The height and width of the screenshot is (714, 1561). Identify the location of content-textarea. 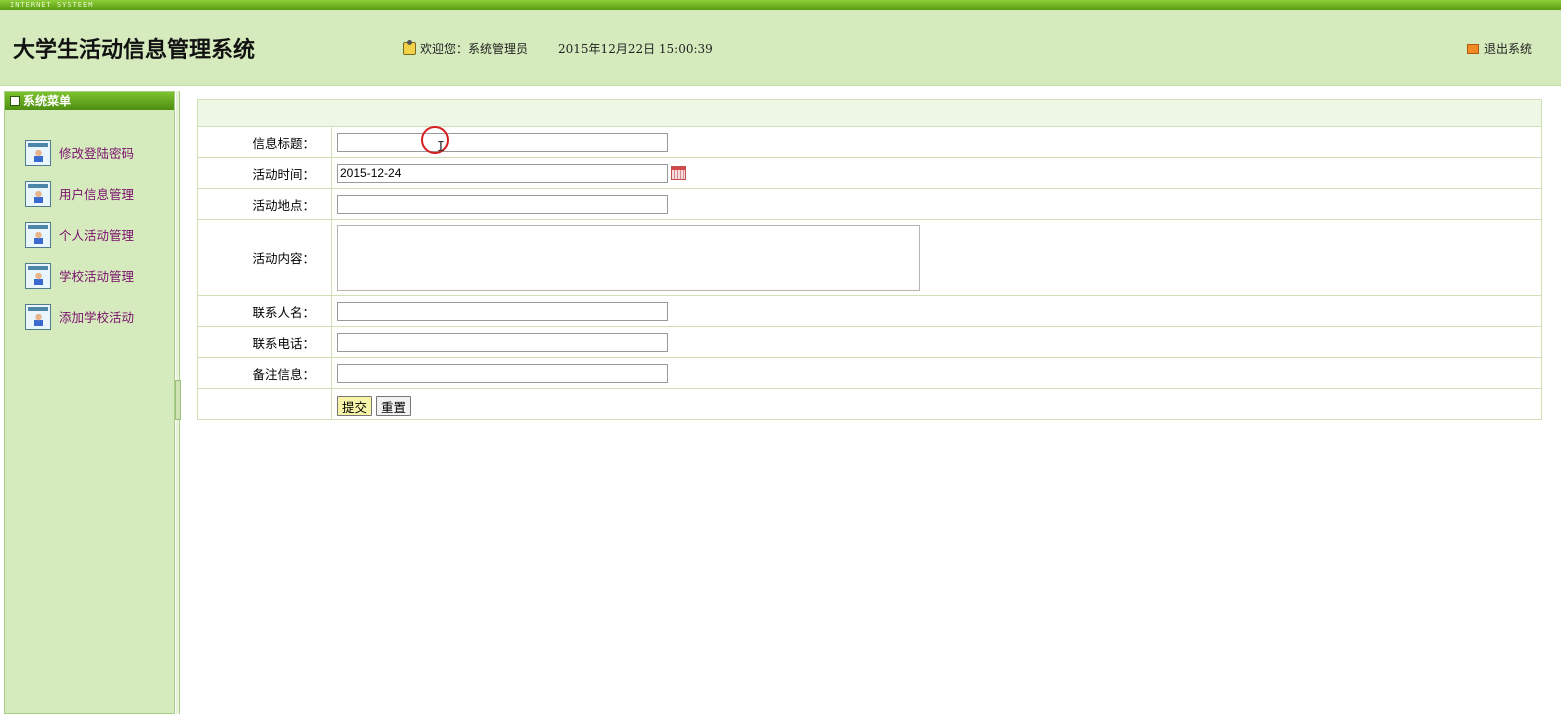
(628, 258).